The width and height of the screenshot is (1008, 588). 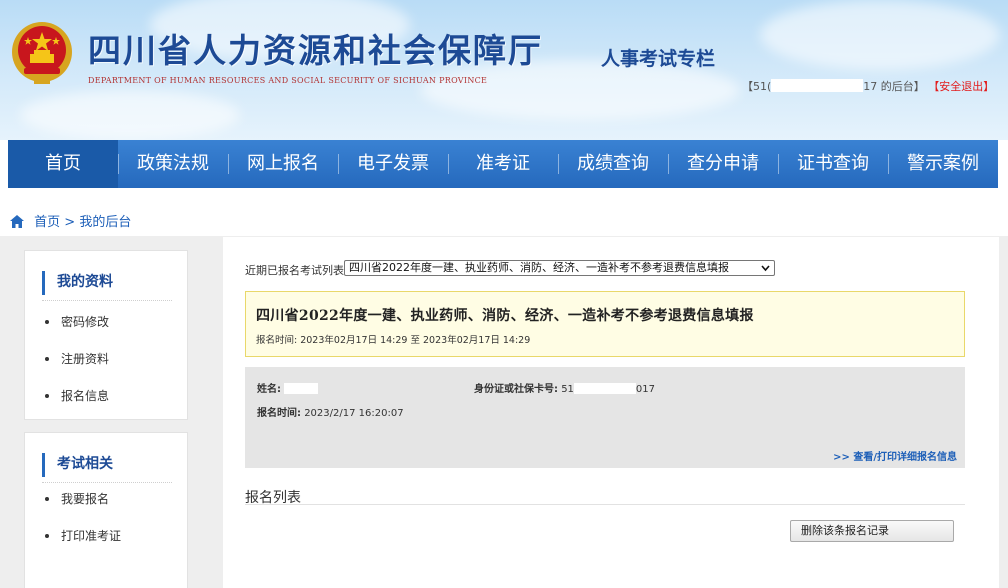 What do you see at coordinates (605, 504) in the screenshot?
I see `divider` at bounding box center [605, 504].